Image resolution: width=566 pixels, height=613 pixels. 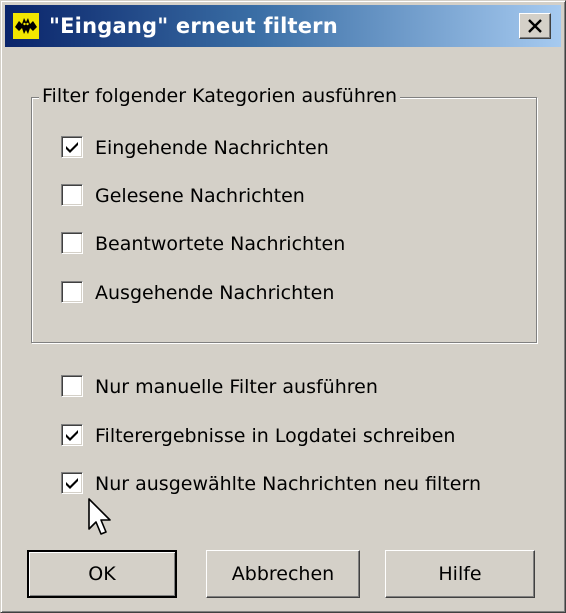 I want to click on window-title: "Eingang" erneut filtern, so click(x=193, y=26).